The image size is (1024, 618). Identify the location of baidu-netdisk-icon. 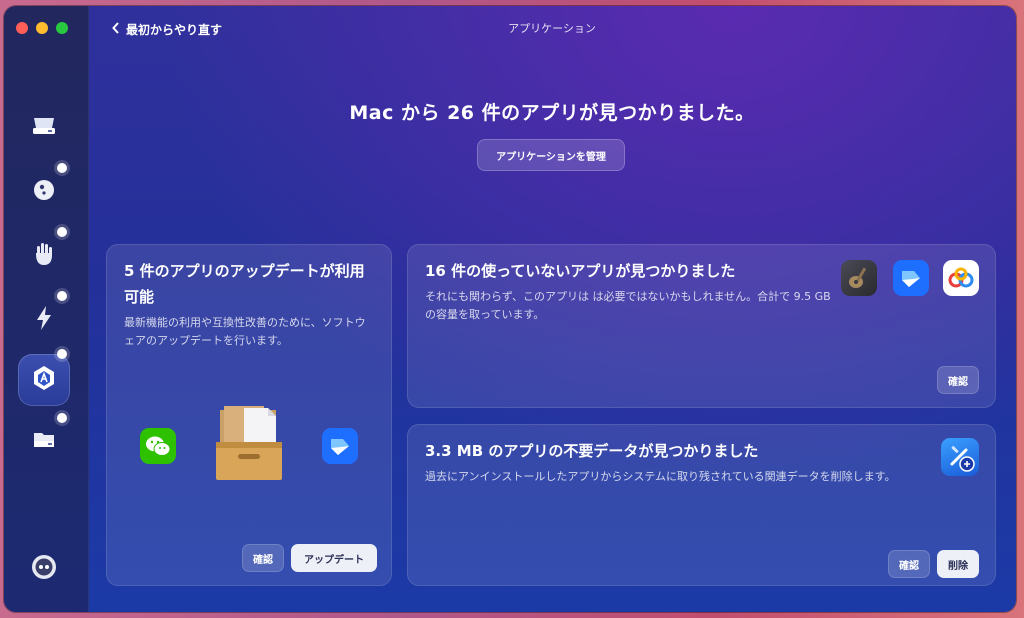
(961, 278).